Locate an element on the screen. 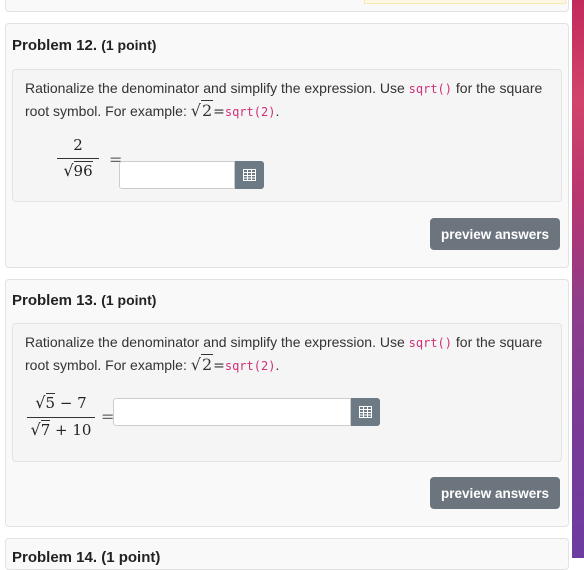  fraction-denominator: √96 is located at coordinates (78, 170).